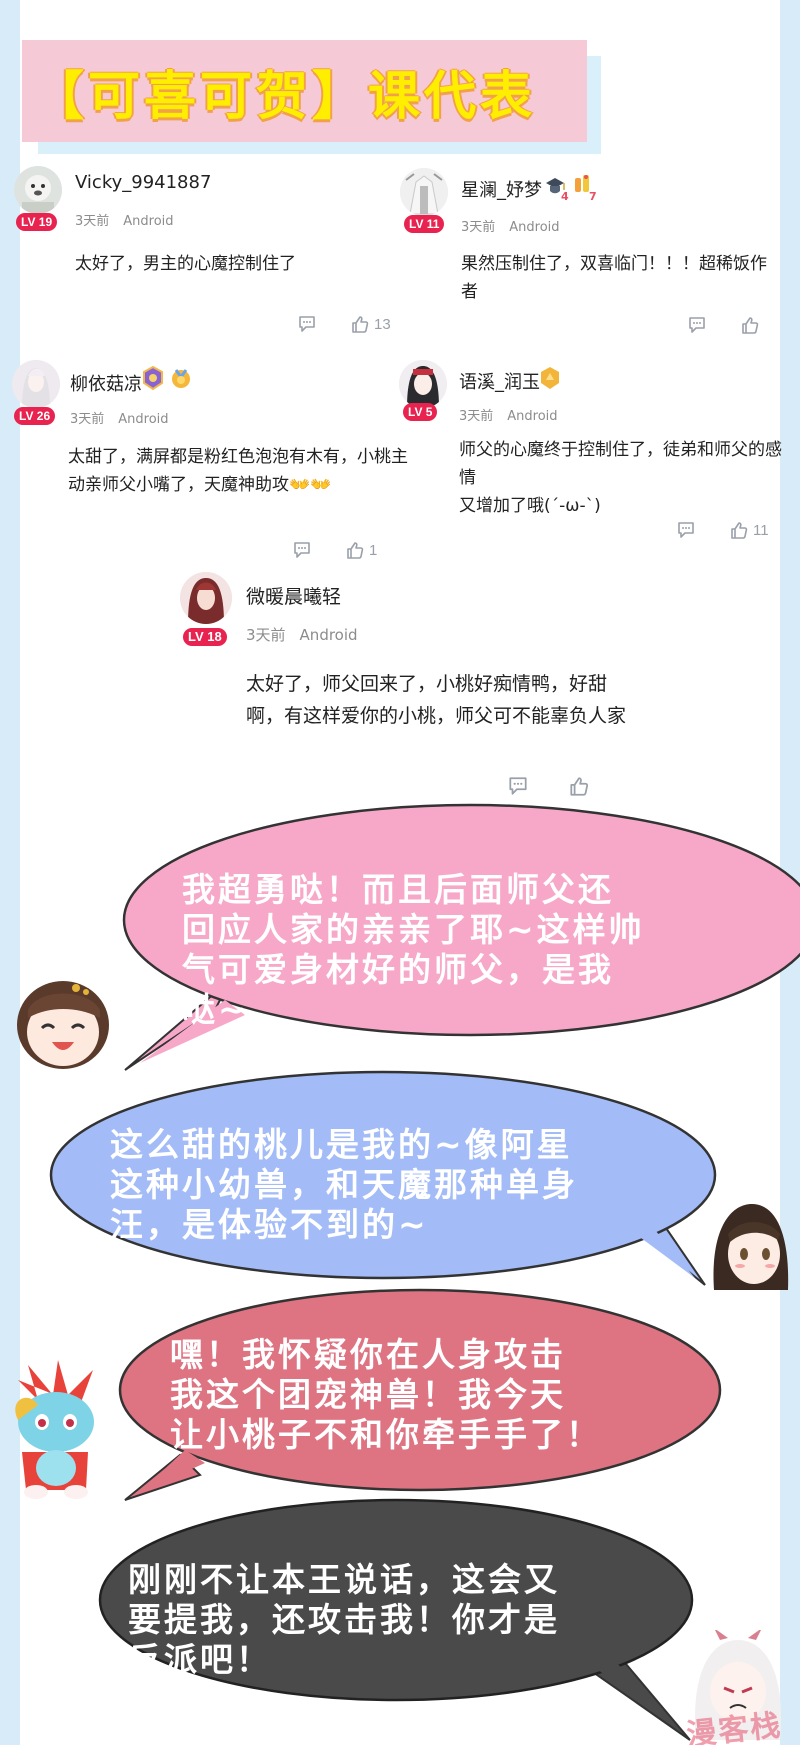 The height and width of the screenshot is (1745, 800). I want to click on comment-text: 太甜了，满屏都是粉红色泡泡有木有，小桃主 动亲师父小嘴了，天魔神助攻👐👐, so click(238, 471).